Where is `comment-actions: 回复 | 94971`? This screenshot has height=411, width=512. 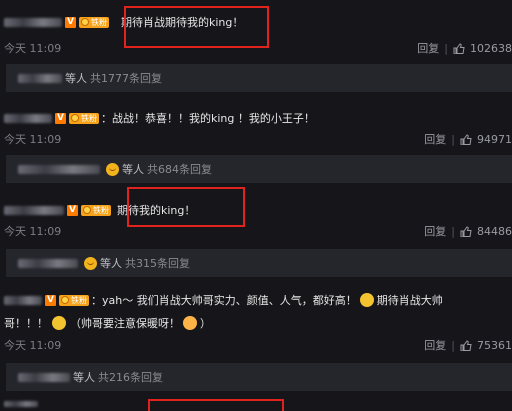
comment-actions: 回复 | 94971 is located at coordinates (468, 139).